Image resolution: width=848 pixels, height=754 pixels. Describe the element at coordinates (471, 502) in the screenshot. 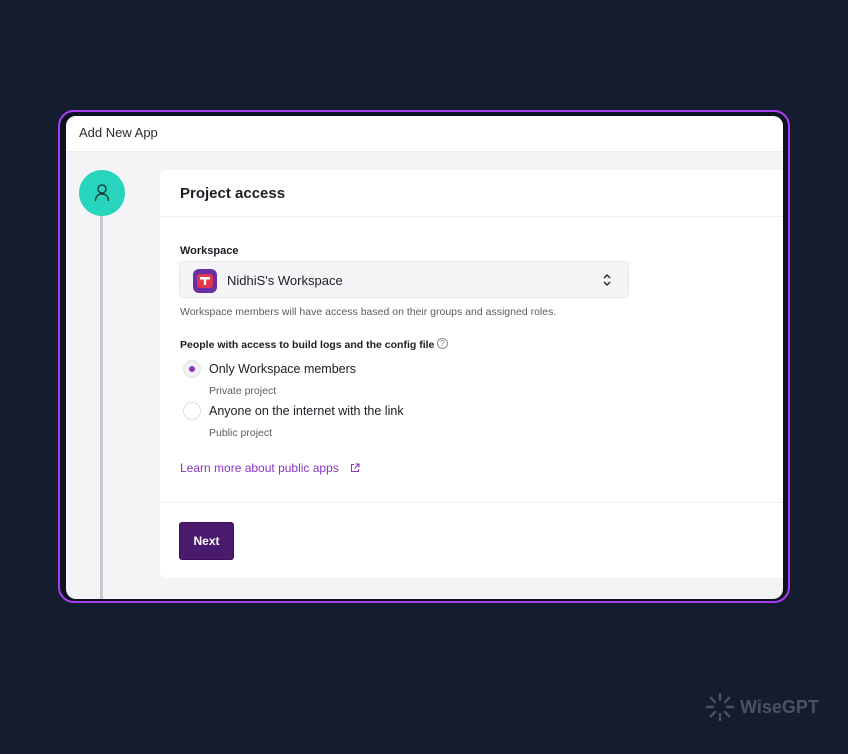

I see `card-divider` at that location.